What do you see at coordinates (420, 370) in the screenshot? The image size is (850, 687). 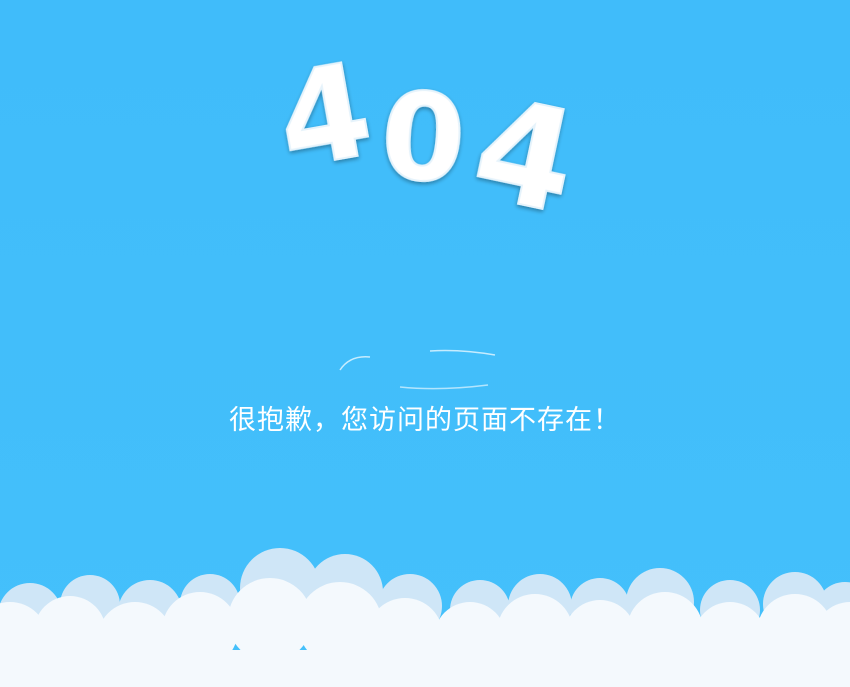 I see `cloud-wisp-decoration` at bounding box center [420, 370].